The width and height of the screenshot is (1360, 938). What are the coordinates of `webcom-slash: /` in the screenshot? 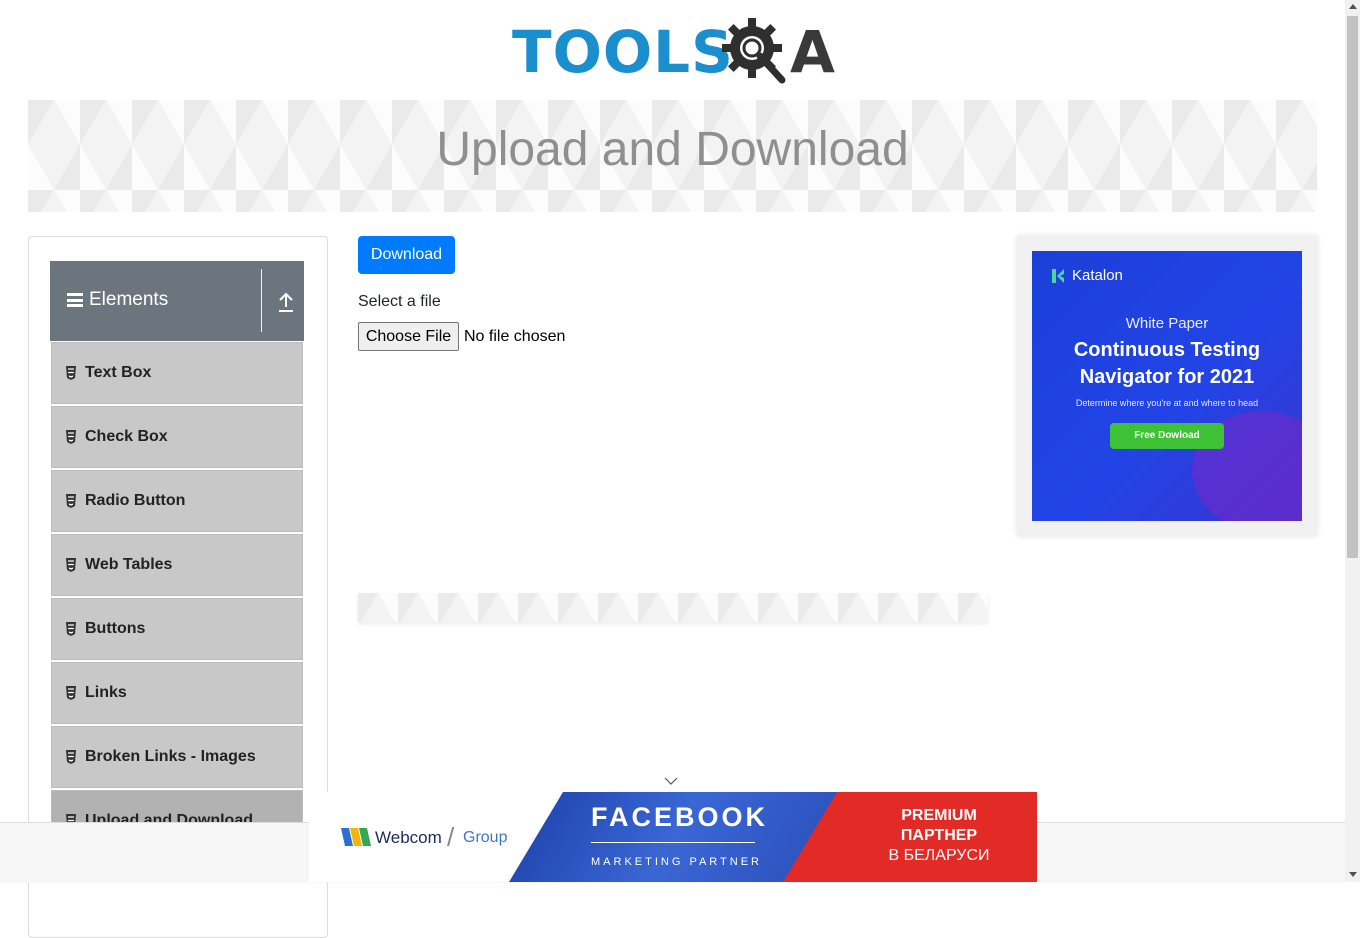 It's located at (451, 837).